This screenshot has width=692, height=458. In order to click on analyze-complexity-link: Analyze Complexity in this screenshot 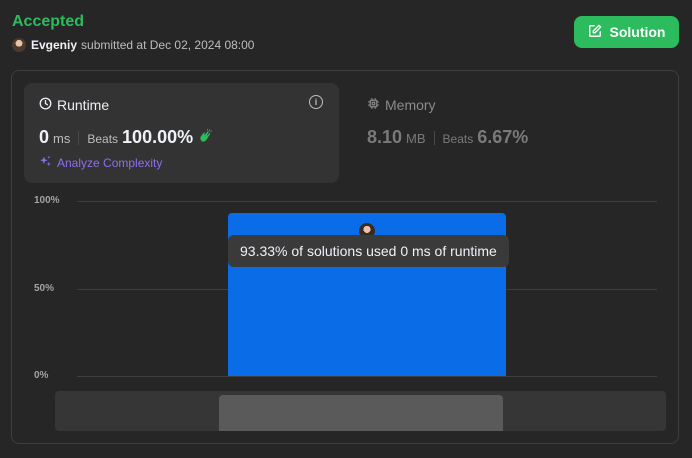, I will do `click(100, 163)`.